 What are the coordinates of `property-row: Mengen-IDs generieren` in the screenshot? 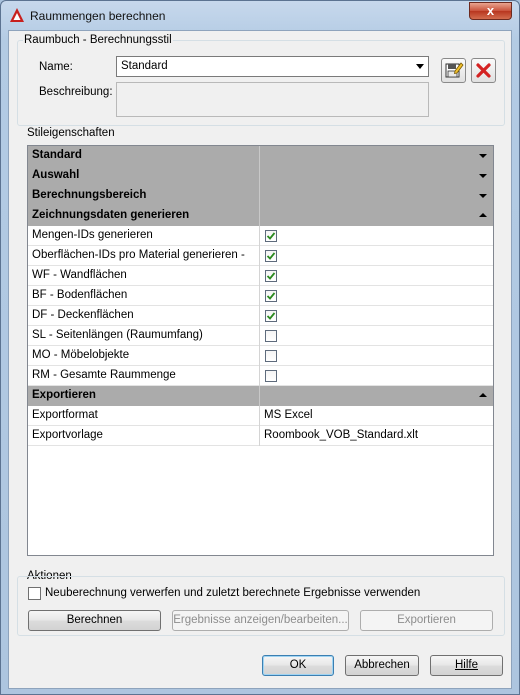 It's located at (260, 236).